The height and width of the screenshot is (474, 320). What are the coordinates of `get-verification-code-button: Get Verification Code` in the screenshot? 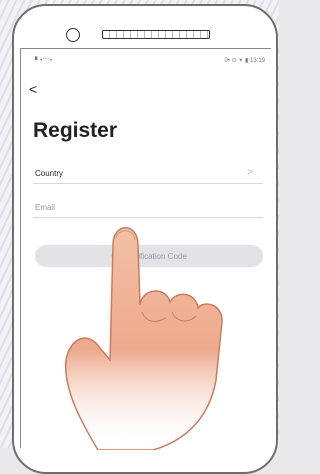 It's located at (149, 256).